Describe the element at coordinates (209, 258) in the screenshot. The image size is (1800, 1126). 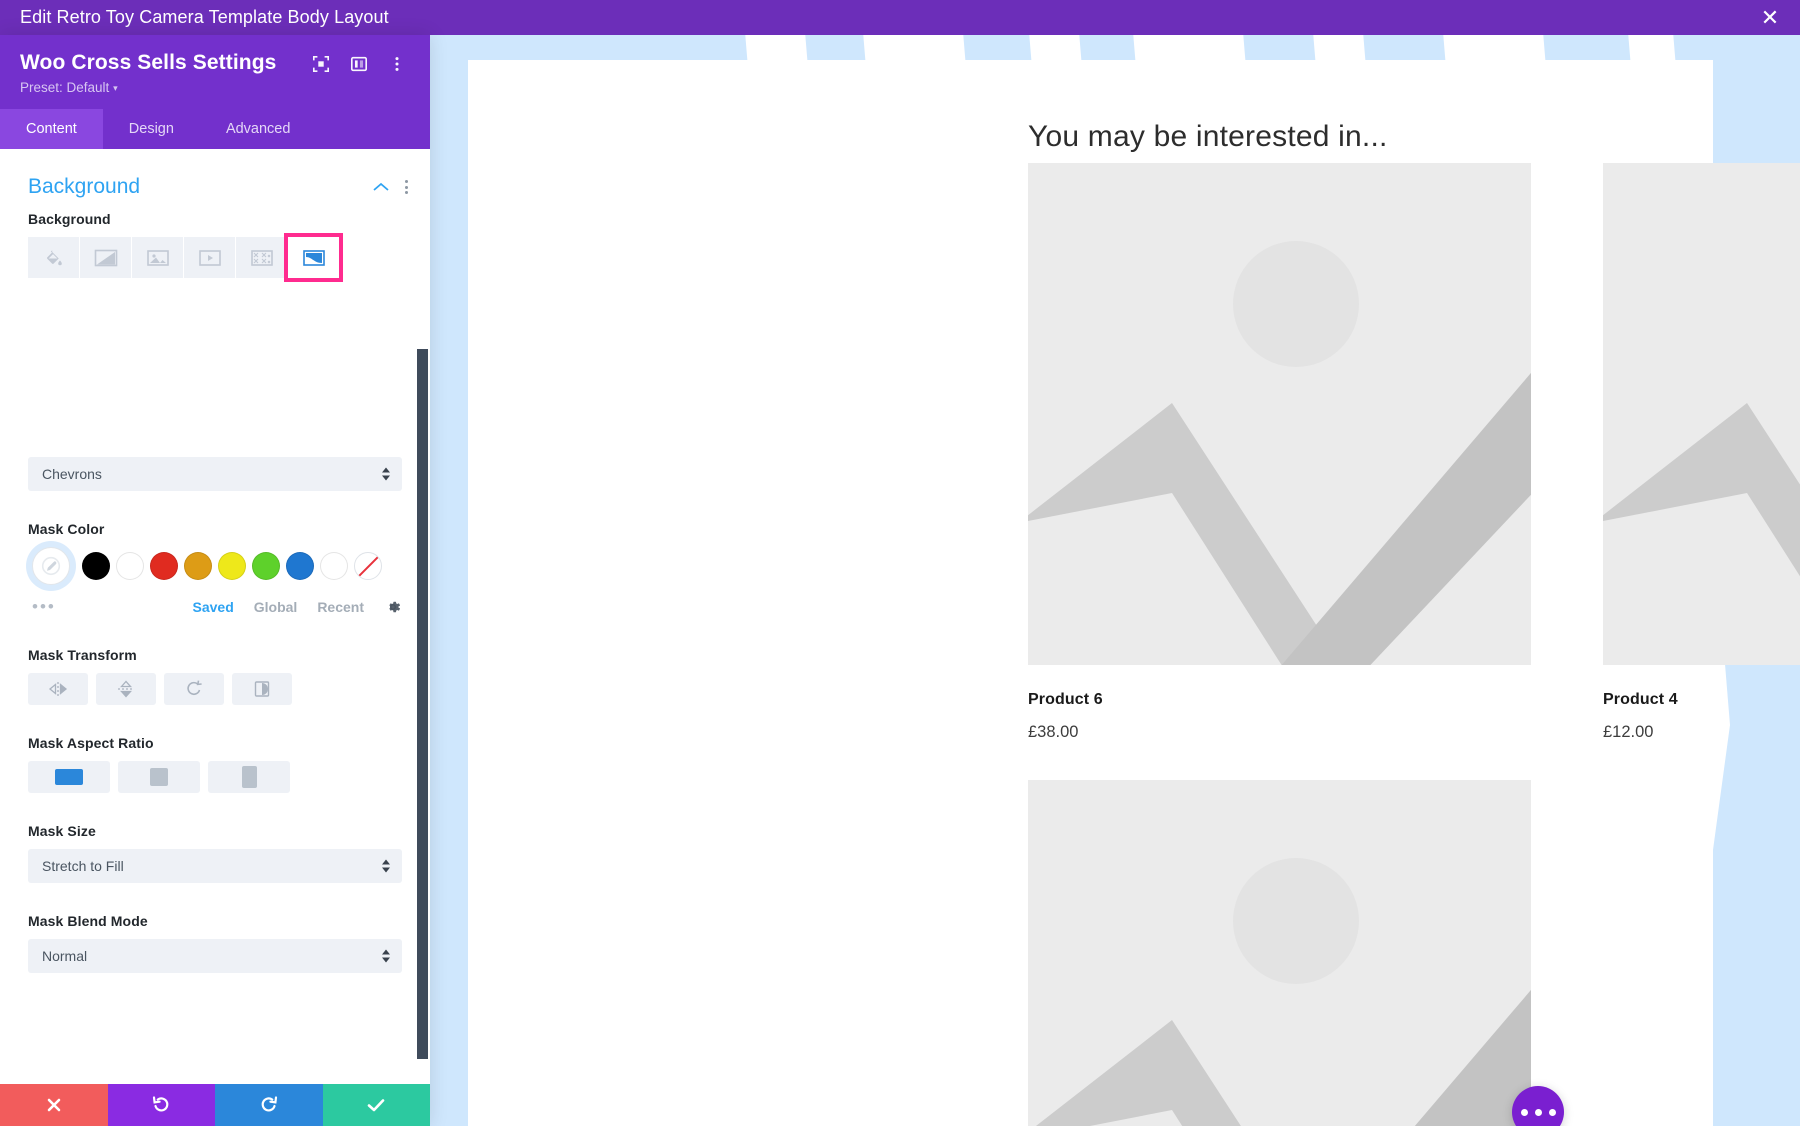
I see `background-video-icon` at that location.